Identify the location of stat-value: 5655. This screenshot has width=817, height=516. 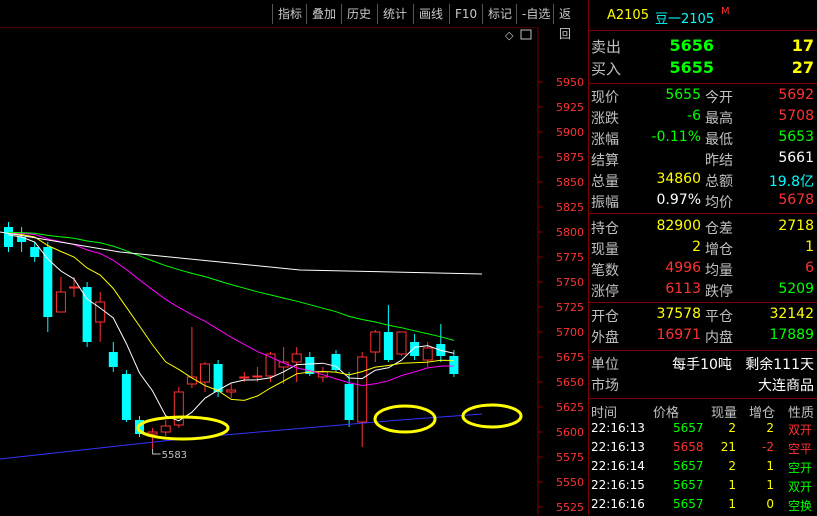
(683, 95).